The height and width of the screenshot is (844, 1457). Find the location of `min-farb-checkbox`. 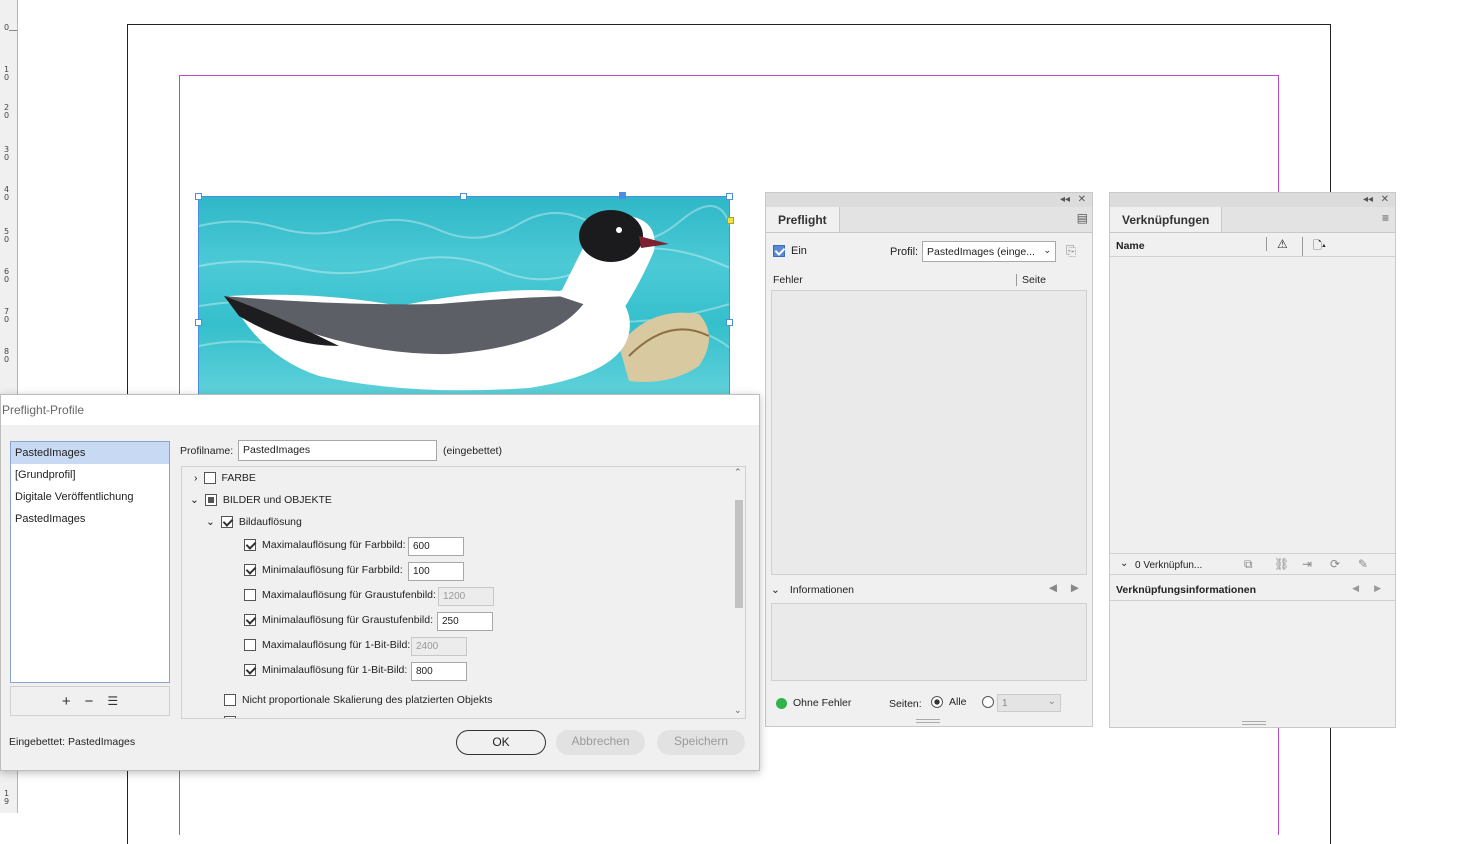

min-farb-checkbox is located at coordinates (250, 570).